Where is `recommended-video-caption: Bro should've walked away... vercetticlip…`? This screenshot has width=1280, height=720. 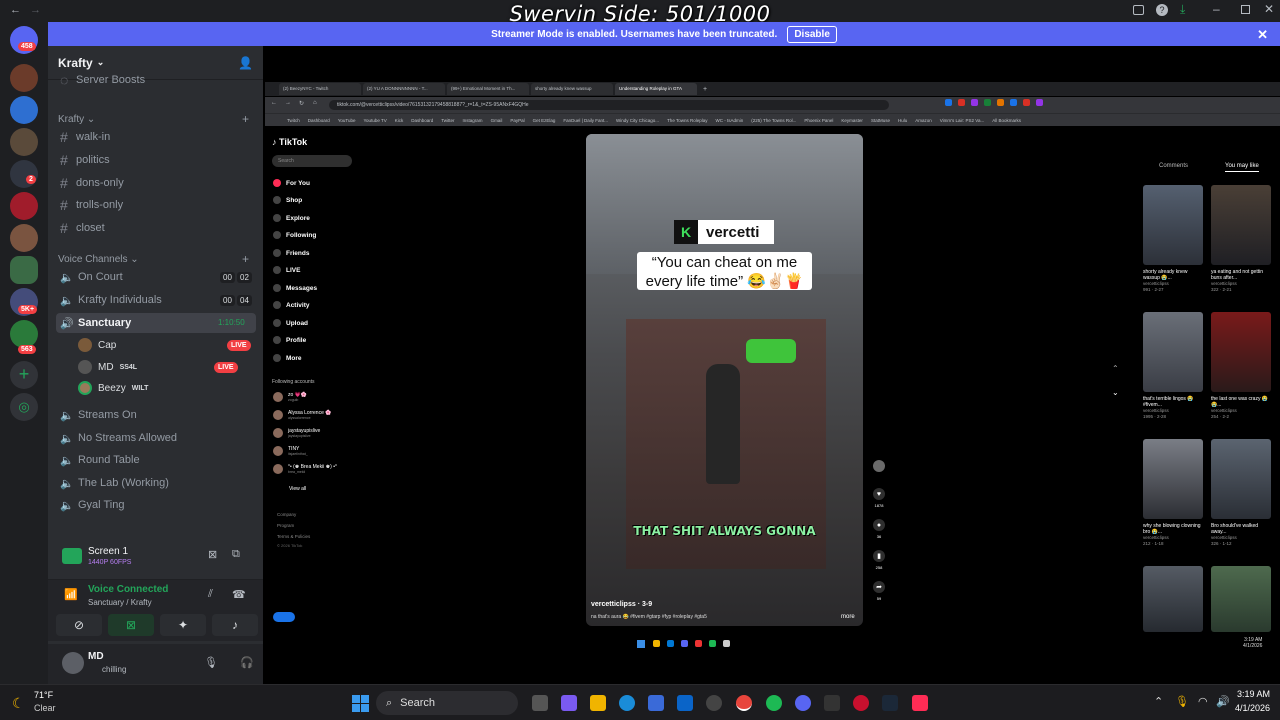
recommended-video-caption: Bro should've walked away... vercetticlip… is located at coordinates (1242, 535).